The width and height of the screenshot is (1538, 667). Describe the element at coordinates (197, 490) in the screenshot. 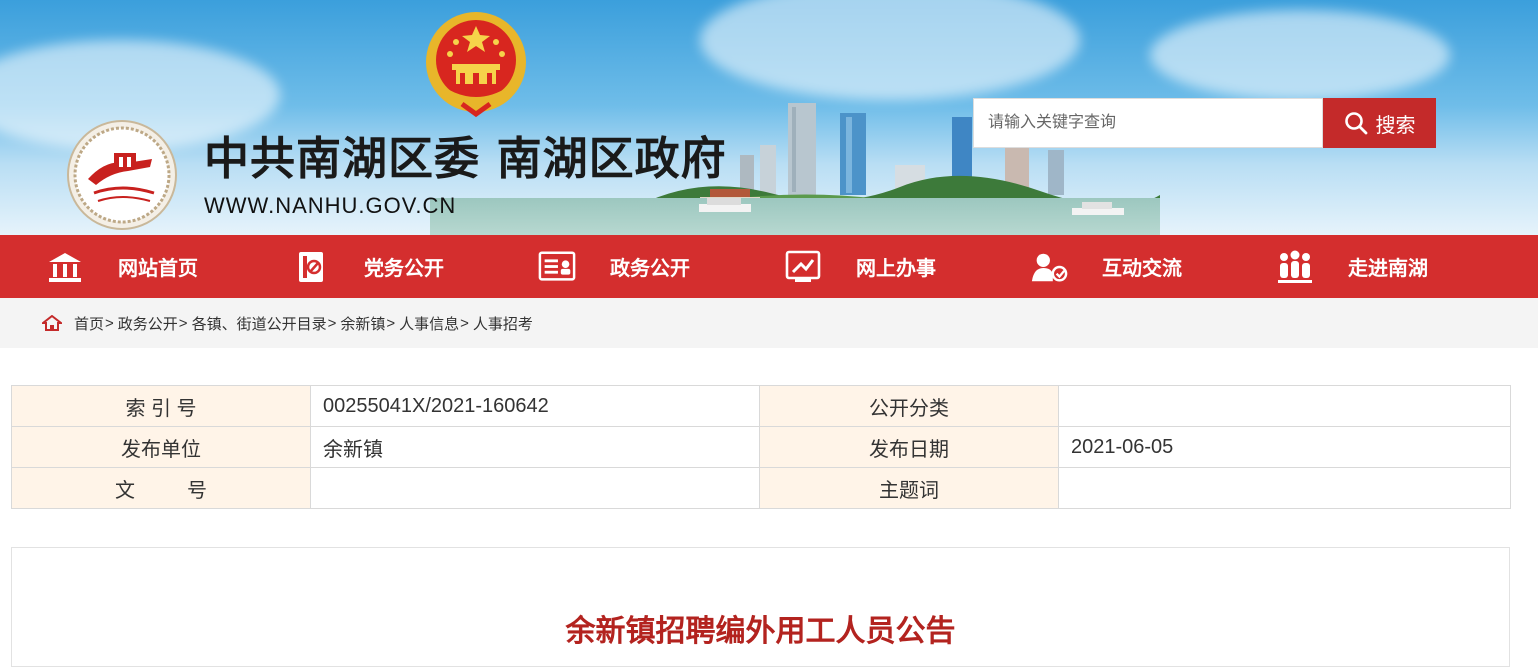

I see `document-number-label-part: 号` at that location.